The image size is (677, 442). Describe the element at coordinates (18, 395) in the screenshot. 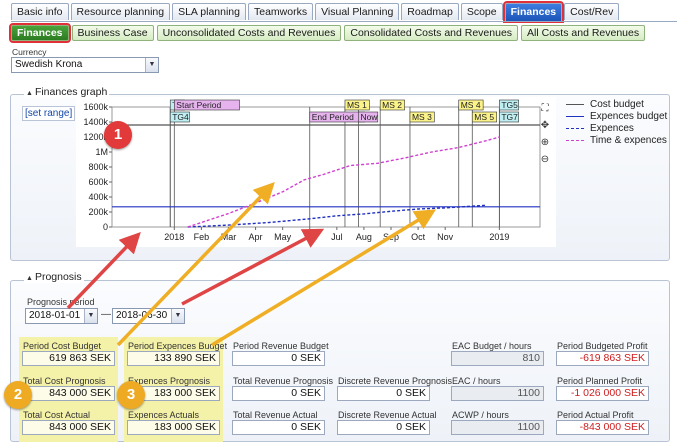

I see `badge-two: 2` at that location.